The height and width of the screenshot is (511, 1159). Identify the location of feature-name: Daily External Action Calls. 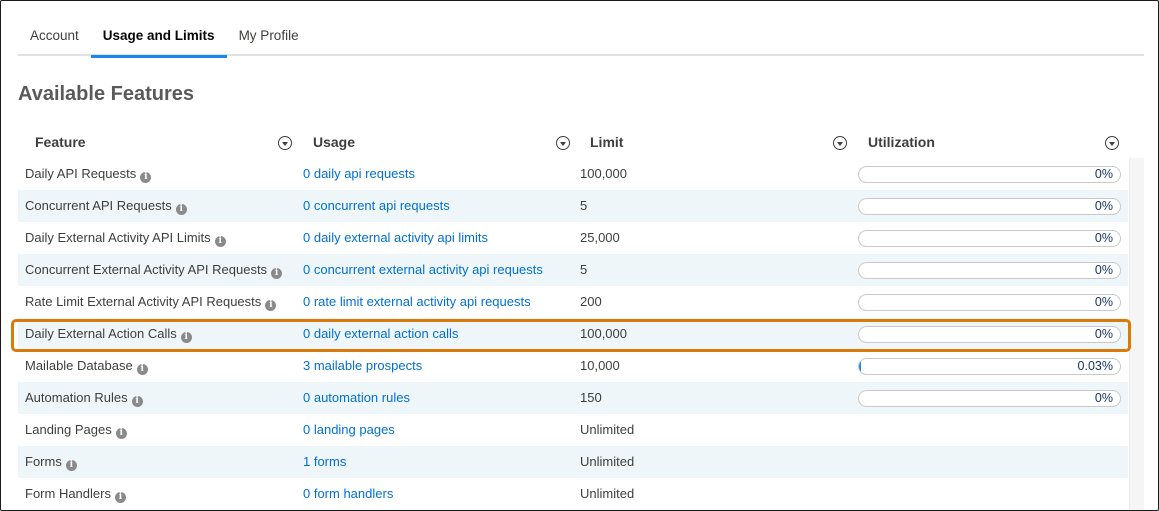
(101, 333).